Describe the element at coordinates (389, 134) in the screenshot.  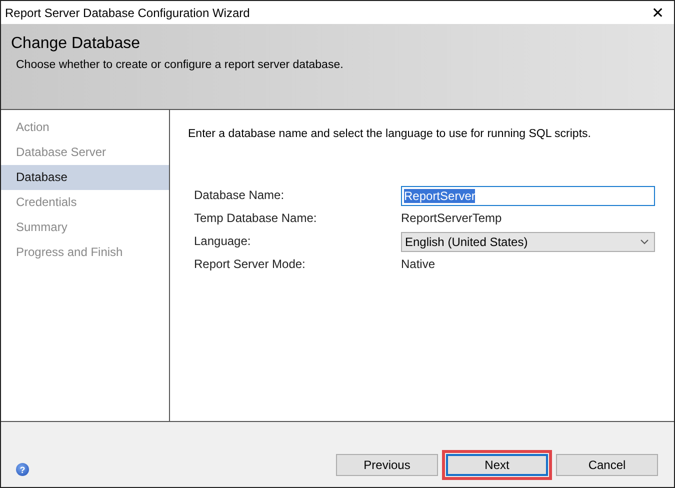
I see `instruction-text: Enter a database name and select the language to use for running SQL scripts.` at that location.